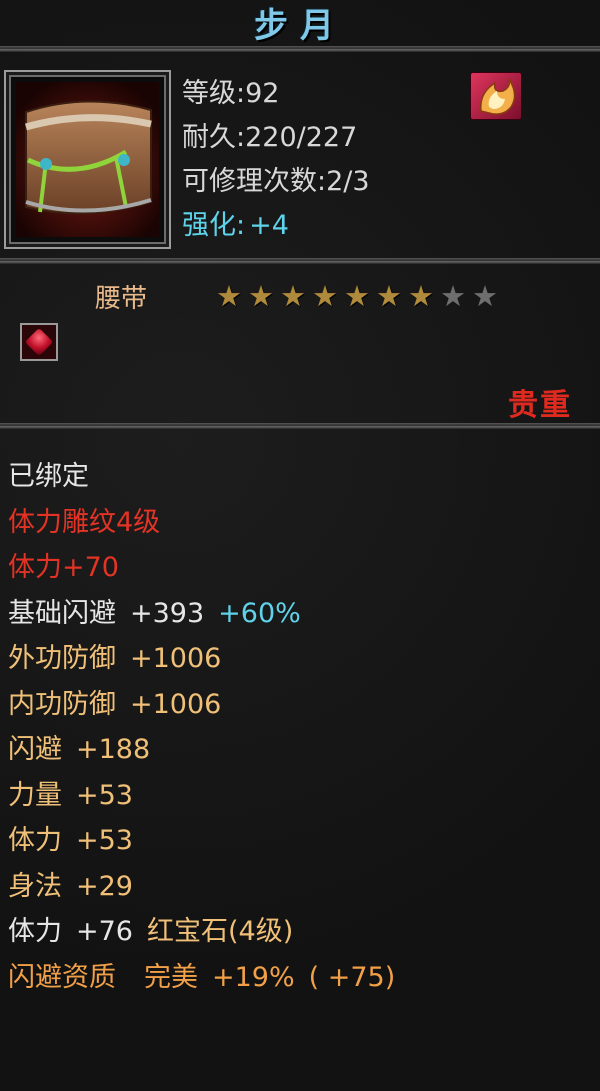 This screenshot has height=1091, width=600. I want to click on ext-def-row: 外功防御 +1006, so click(201, 659).